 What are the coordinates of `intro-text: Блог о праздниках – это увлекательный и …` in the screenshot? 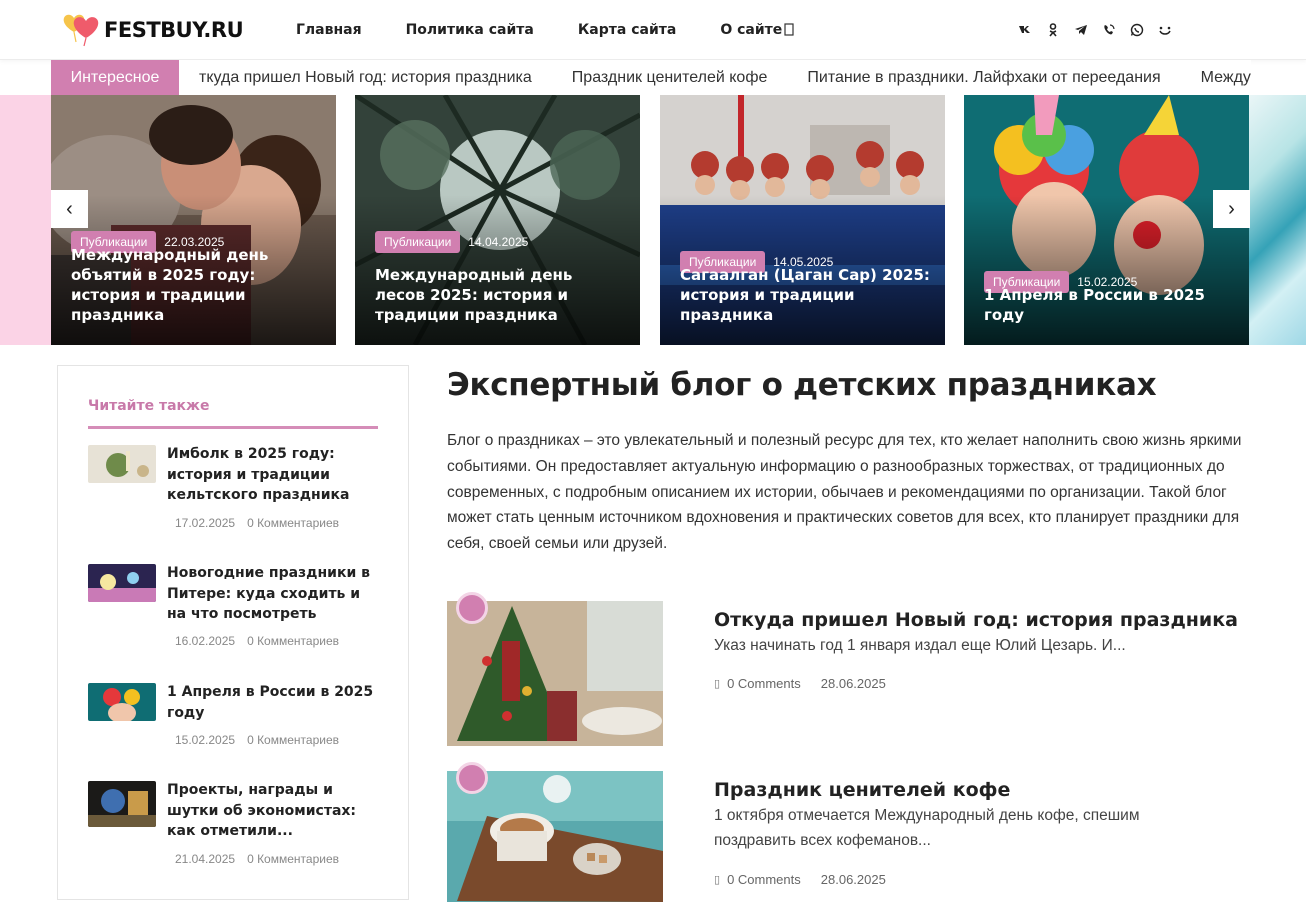 It's located at (844, 492).